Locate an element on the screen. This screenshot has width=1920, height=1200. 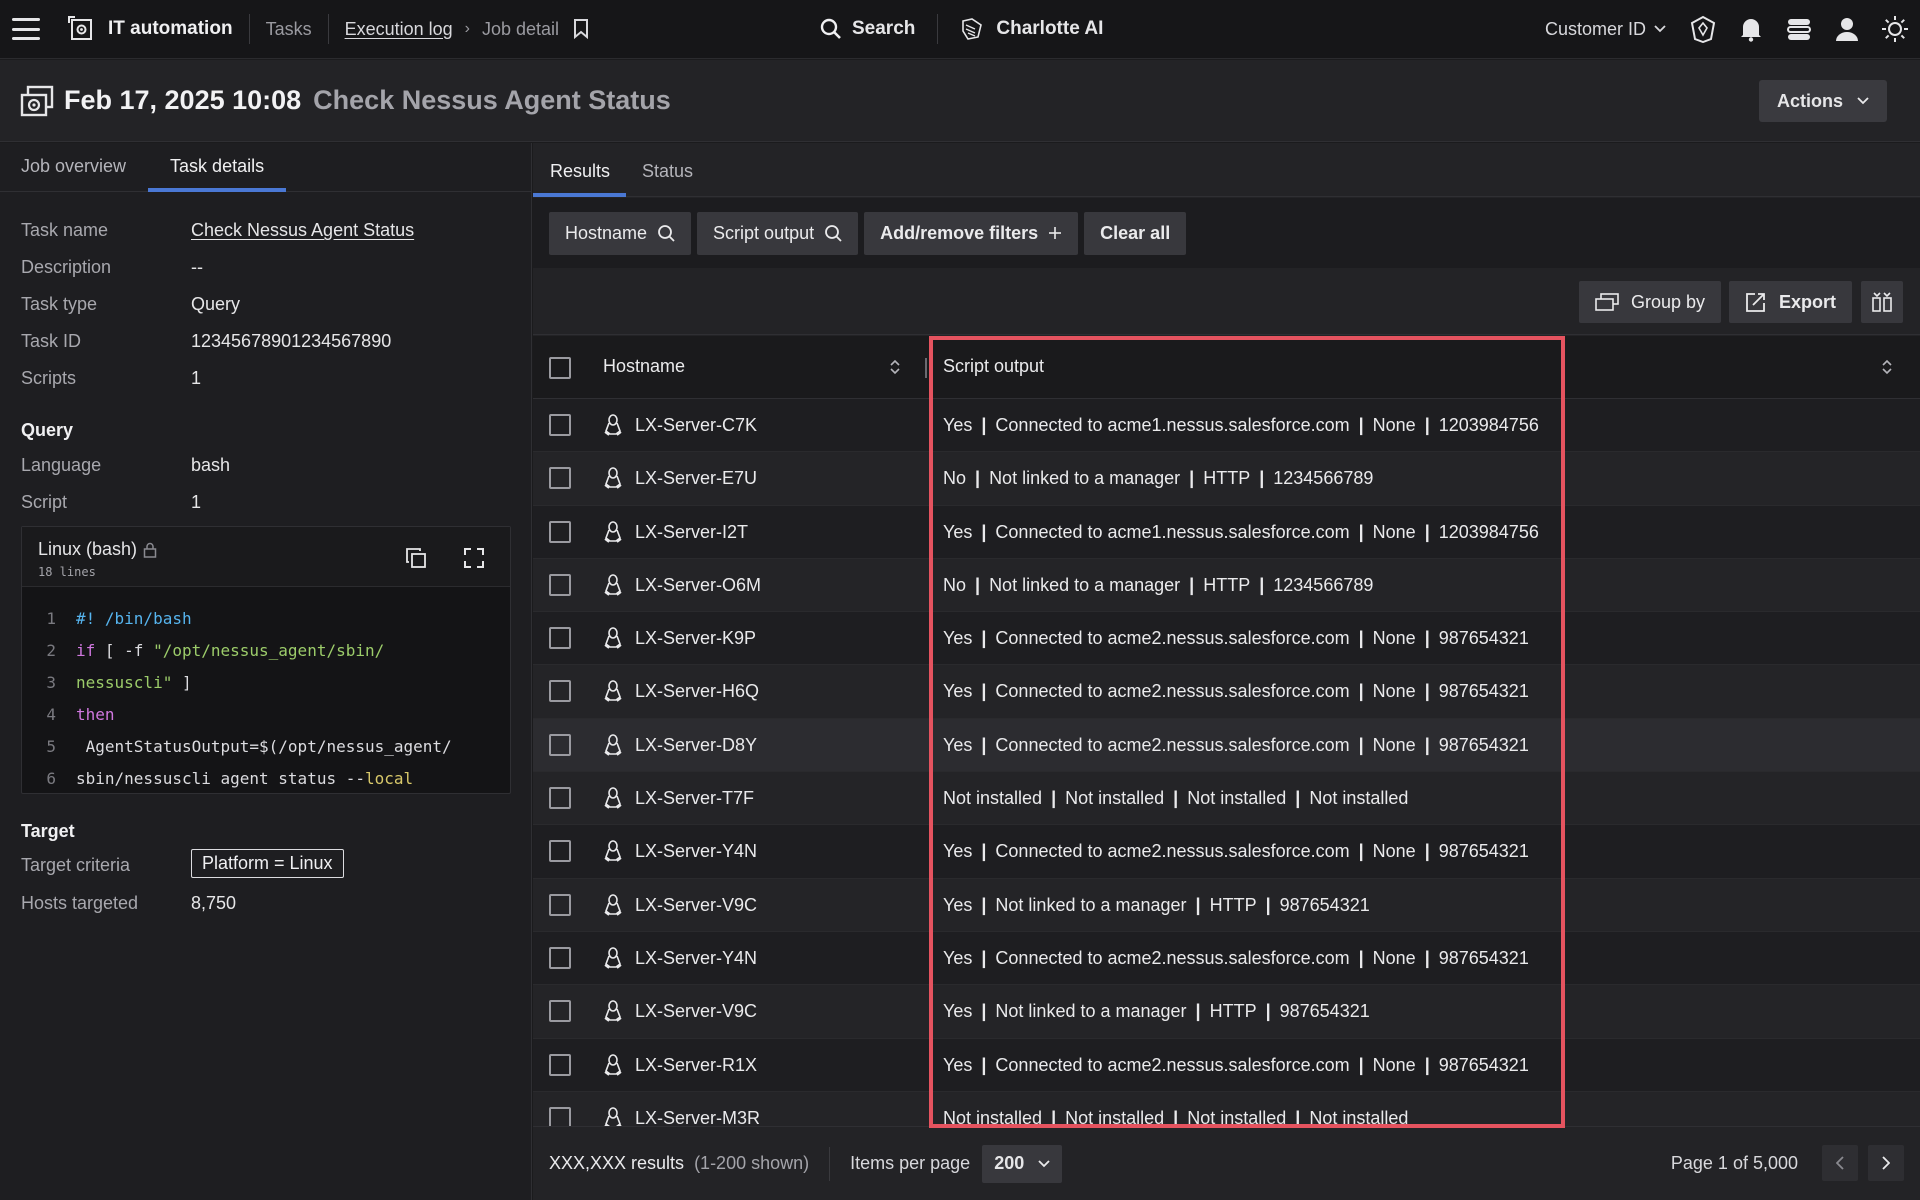
tab-job-overview: Job overview is located at coordinates (73, 173).